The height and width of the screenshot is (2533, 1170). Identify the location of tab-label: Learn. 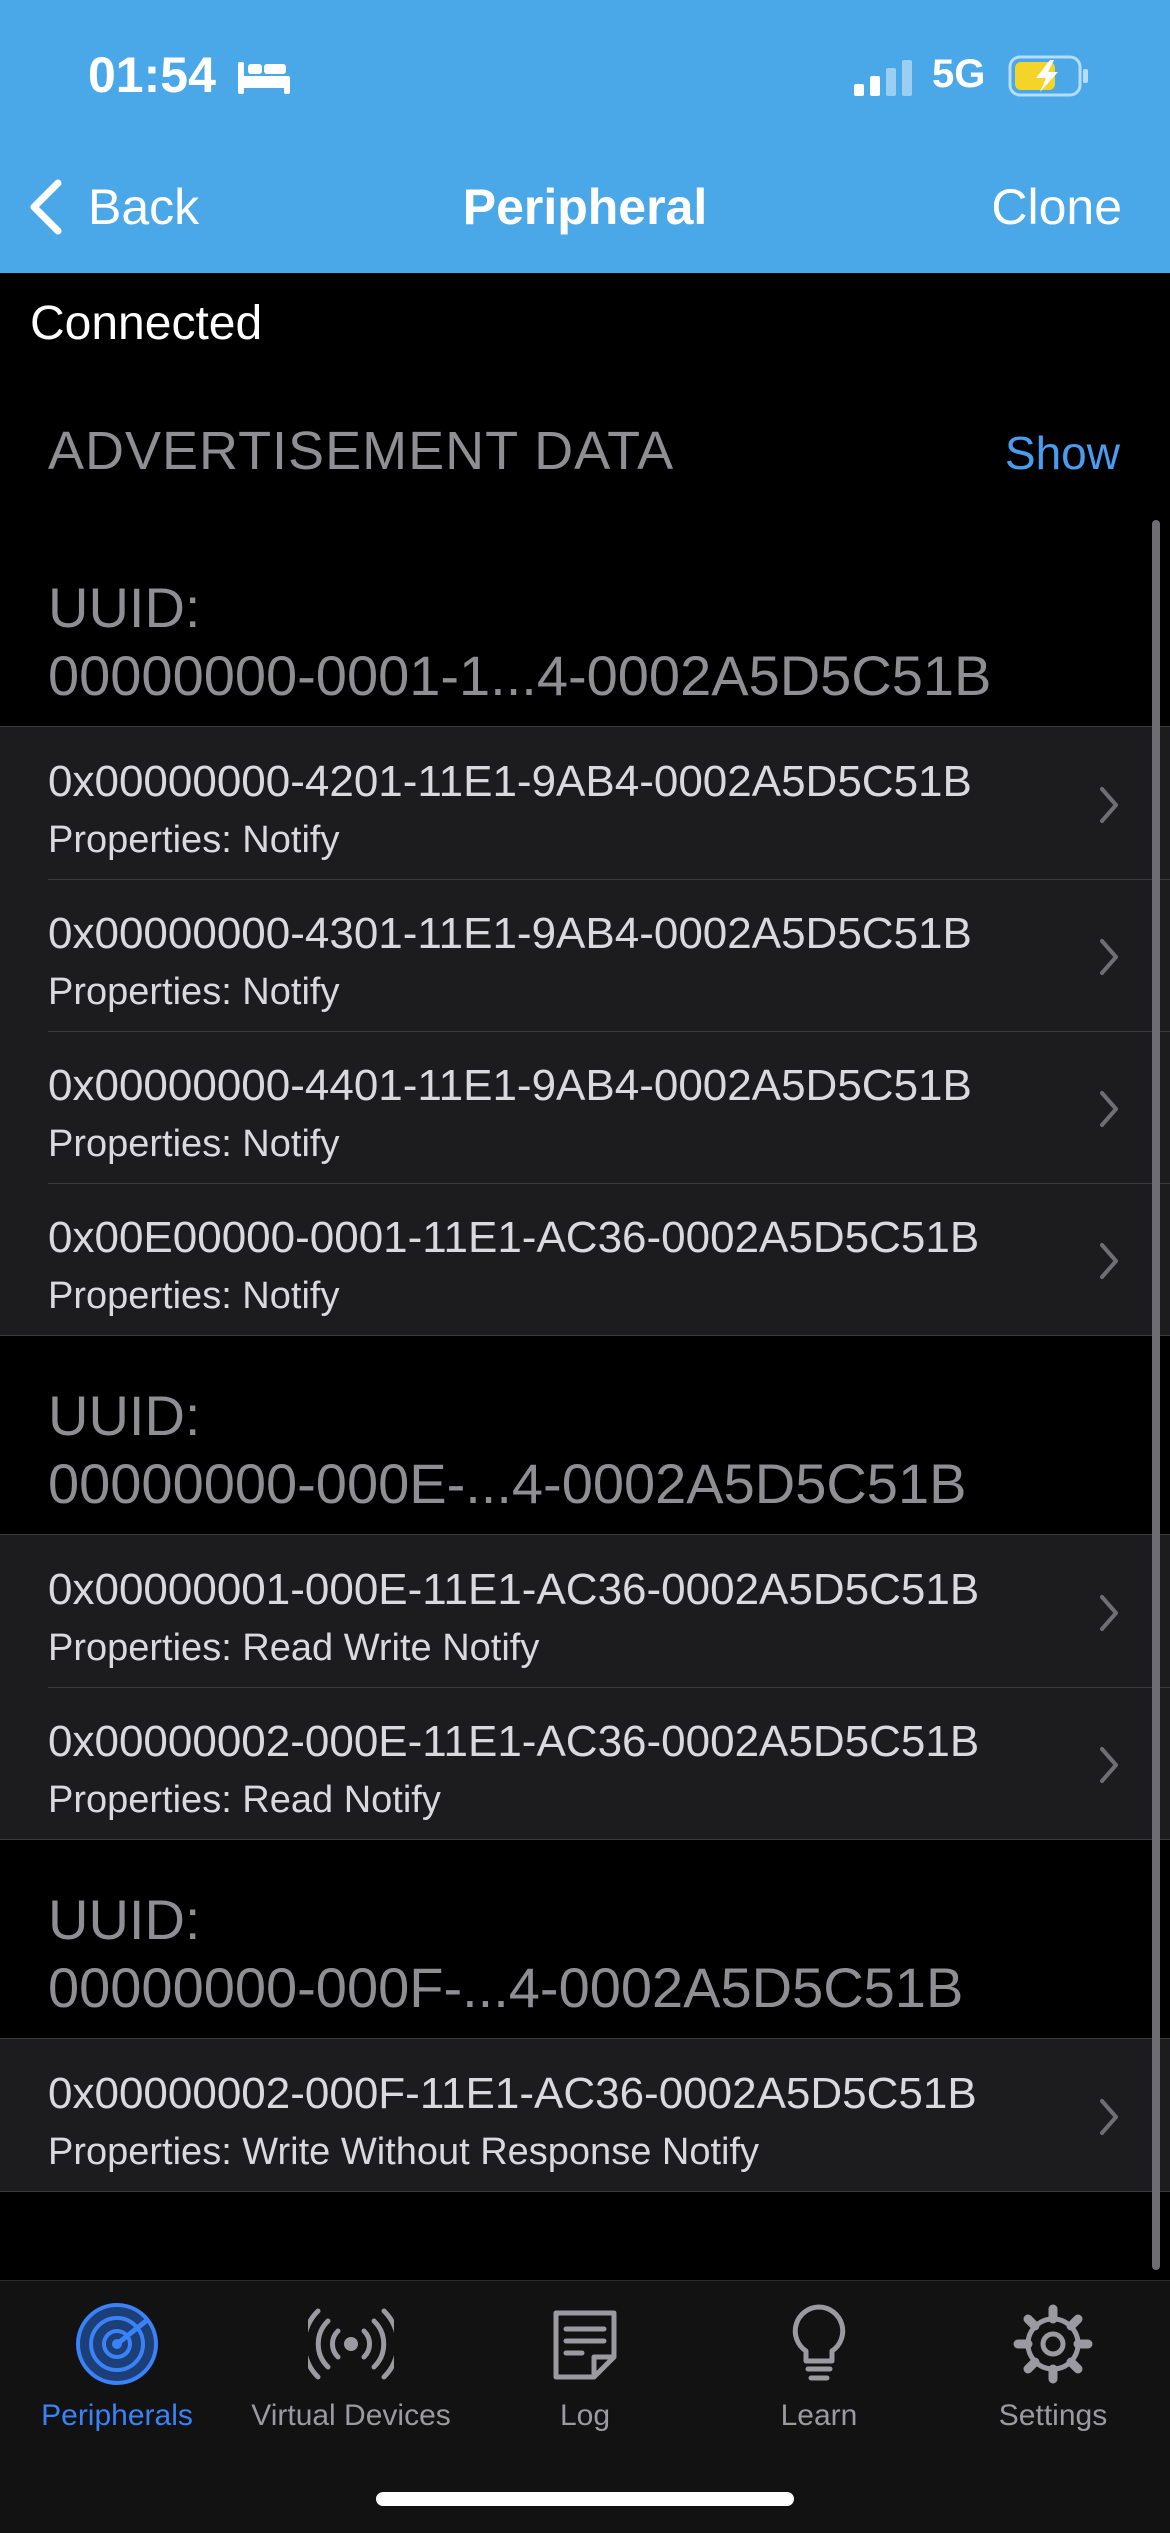
(819, 2415).